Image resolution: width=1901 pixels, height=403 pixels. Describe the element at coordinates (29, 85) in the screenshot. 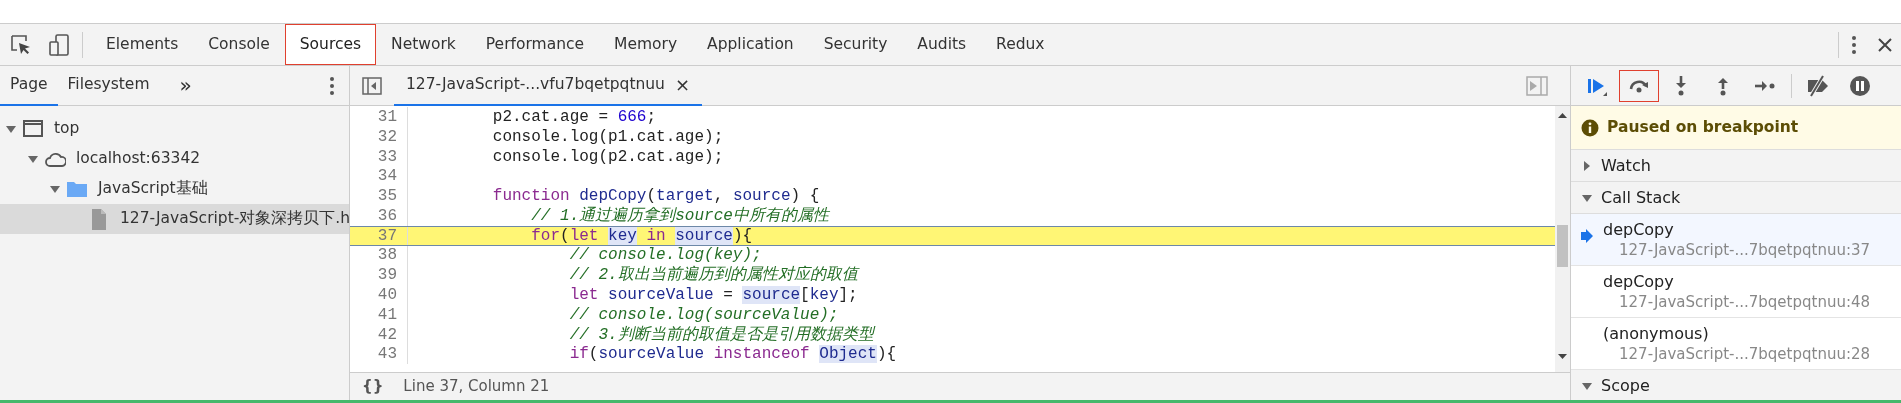

I see `navigator-tab: Page` at that location.